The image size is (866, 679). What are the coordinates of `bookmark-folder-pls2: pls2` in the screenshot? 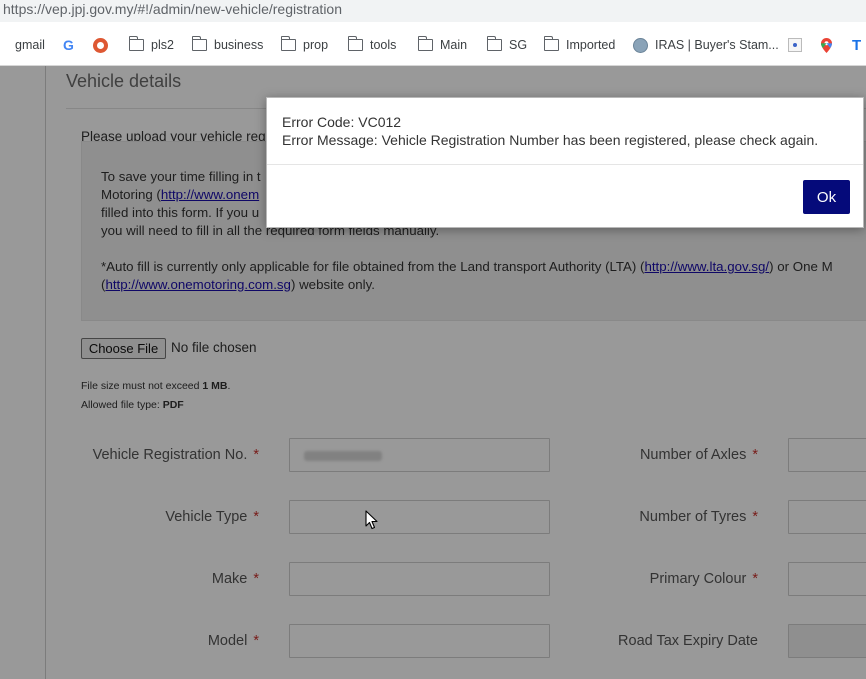 It's located at (151, 45).